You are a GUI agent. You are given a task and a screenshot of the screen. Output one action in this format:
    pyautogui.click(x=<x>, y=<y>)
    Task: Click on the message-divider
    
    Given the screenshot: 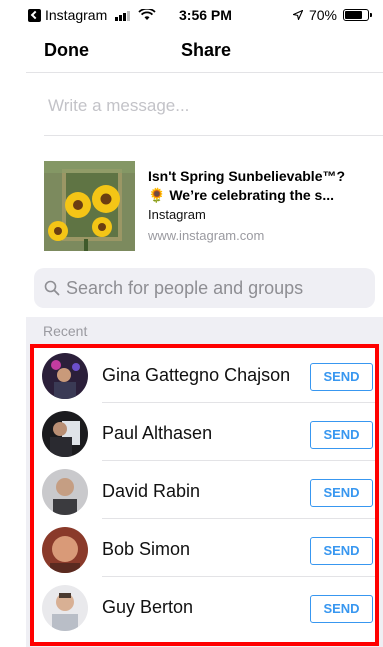 What is the action you would take?
    pyautogui.click(x=213, y=135)
    